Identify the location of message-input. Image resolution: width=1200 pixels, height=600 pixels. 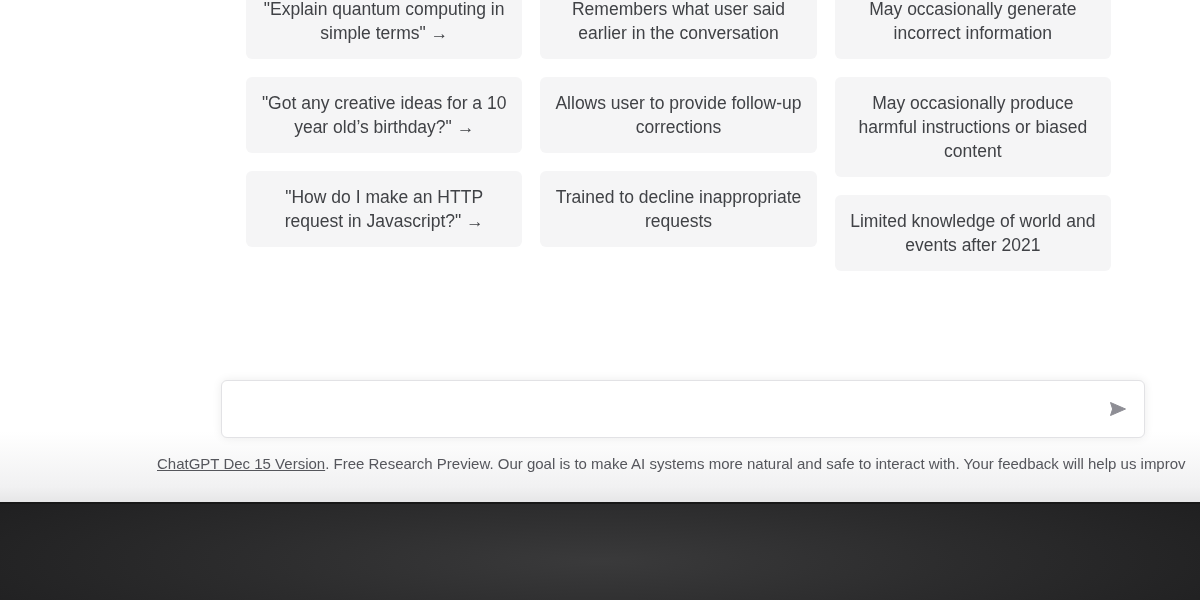
(683, 409).